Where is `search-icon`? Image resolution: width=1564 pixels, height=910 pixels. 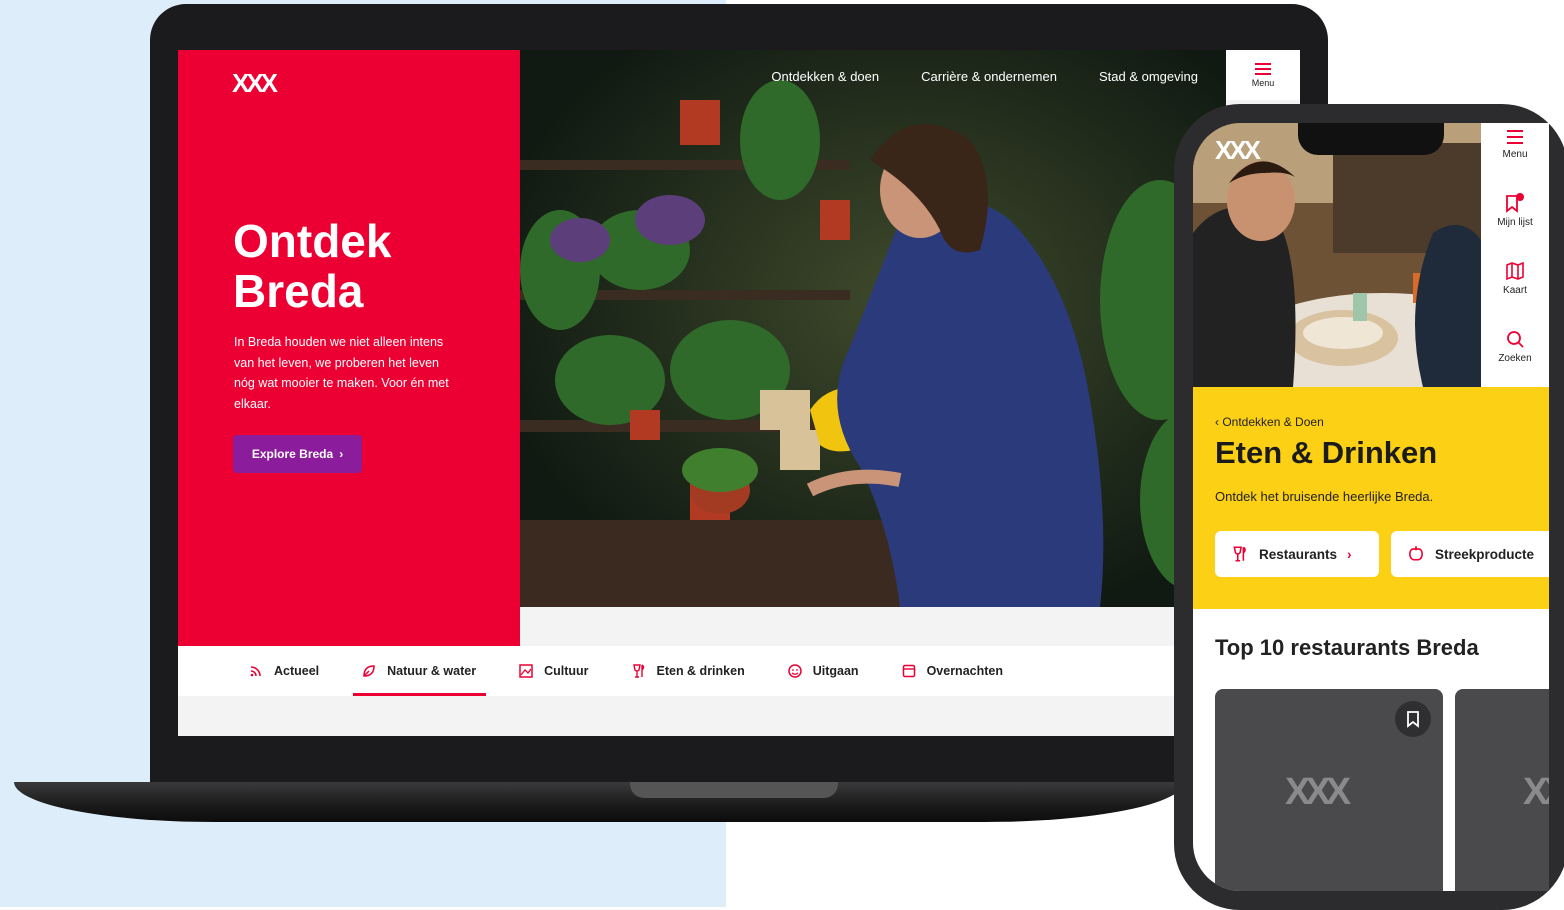
search-icon is located at coordinates (1515, 339).